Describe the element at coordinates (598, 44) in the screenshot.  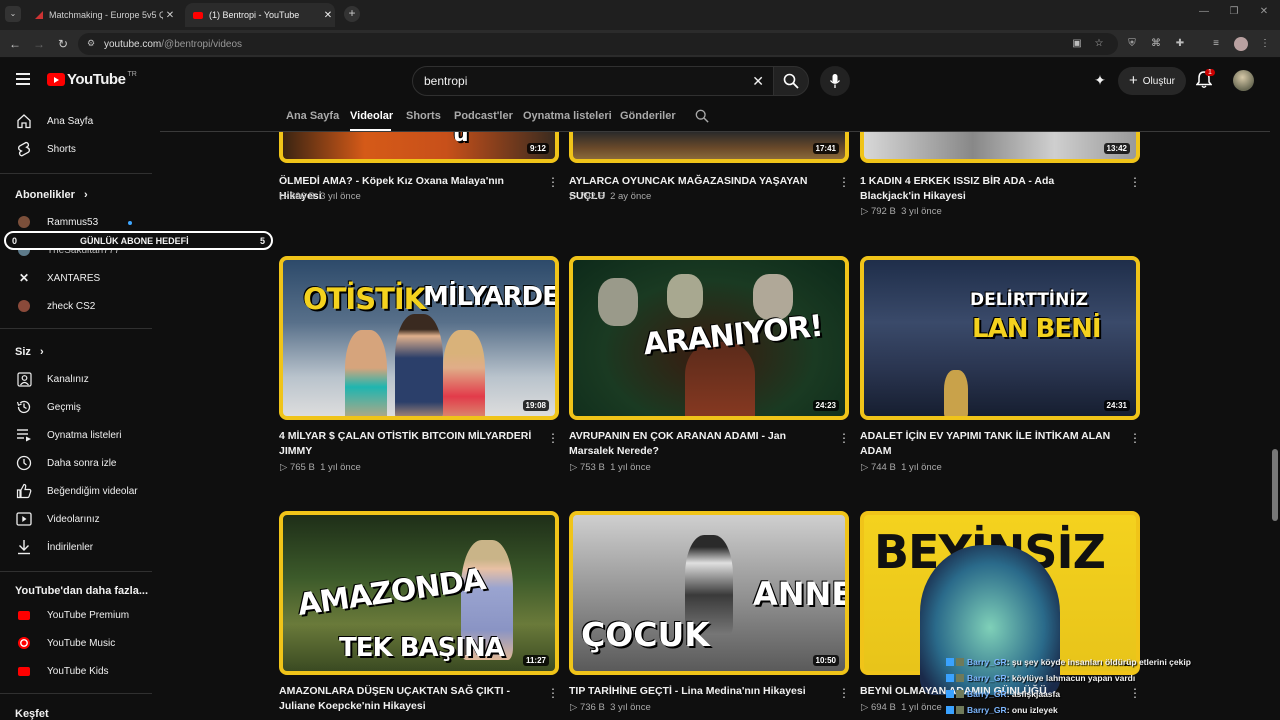
I see `address-bar: ⚙ youtube.com/@bentropi/videos` at that location.